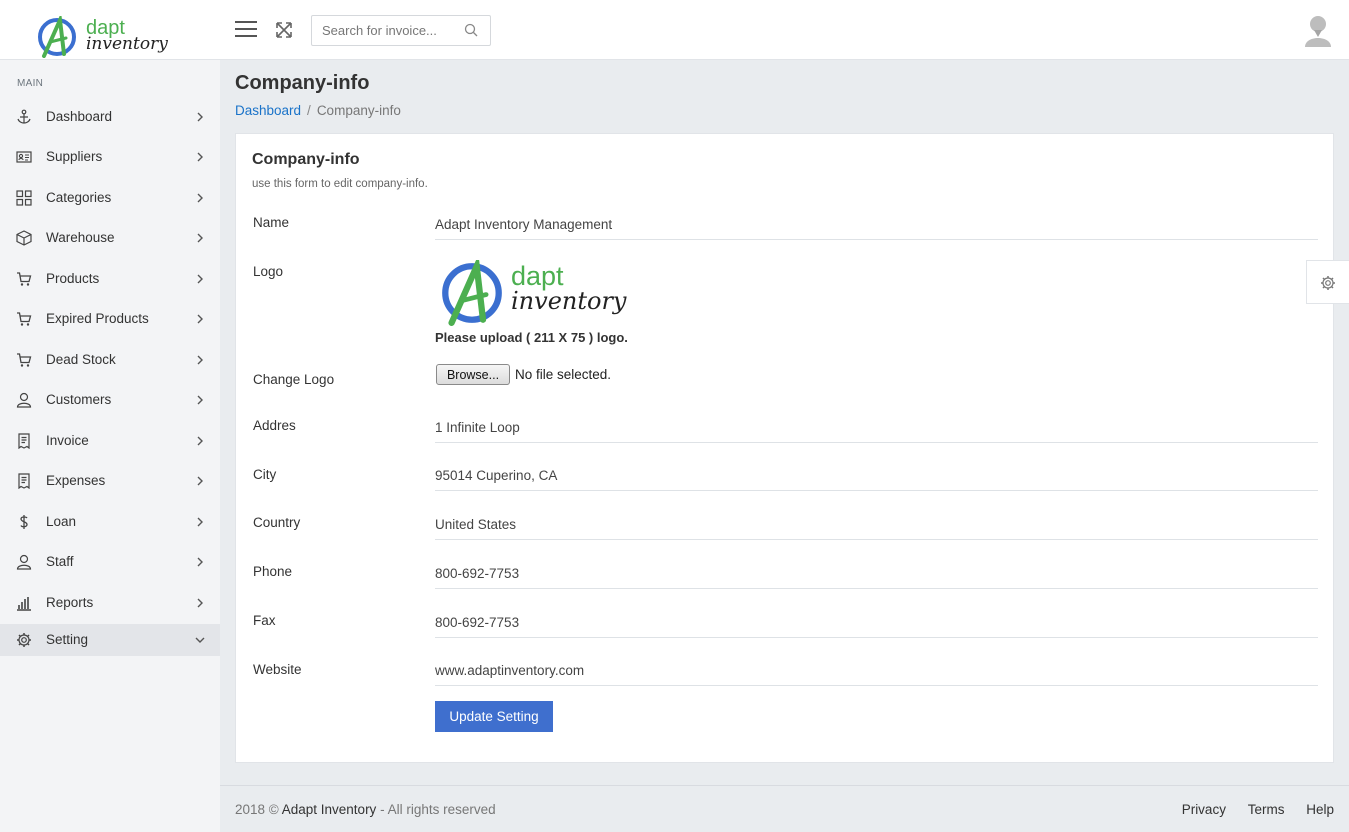 The image size is (1349, 832). What do you see at coordinates (24, 238) in the screenshot?
I see `box-icon` at bounding box center [24, 238].